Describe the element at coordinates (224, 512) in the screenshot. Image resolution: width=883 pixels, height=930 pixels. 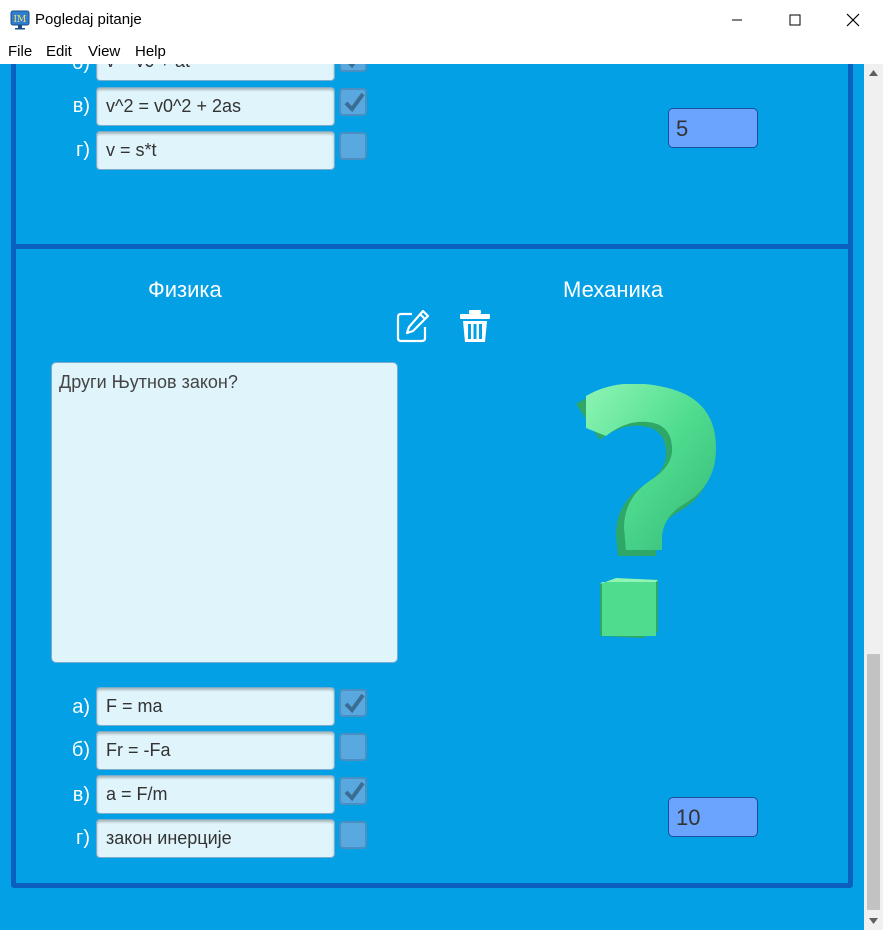
I see `question-text: Други Њутнов закон?` at that location.